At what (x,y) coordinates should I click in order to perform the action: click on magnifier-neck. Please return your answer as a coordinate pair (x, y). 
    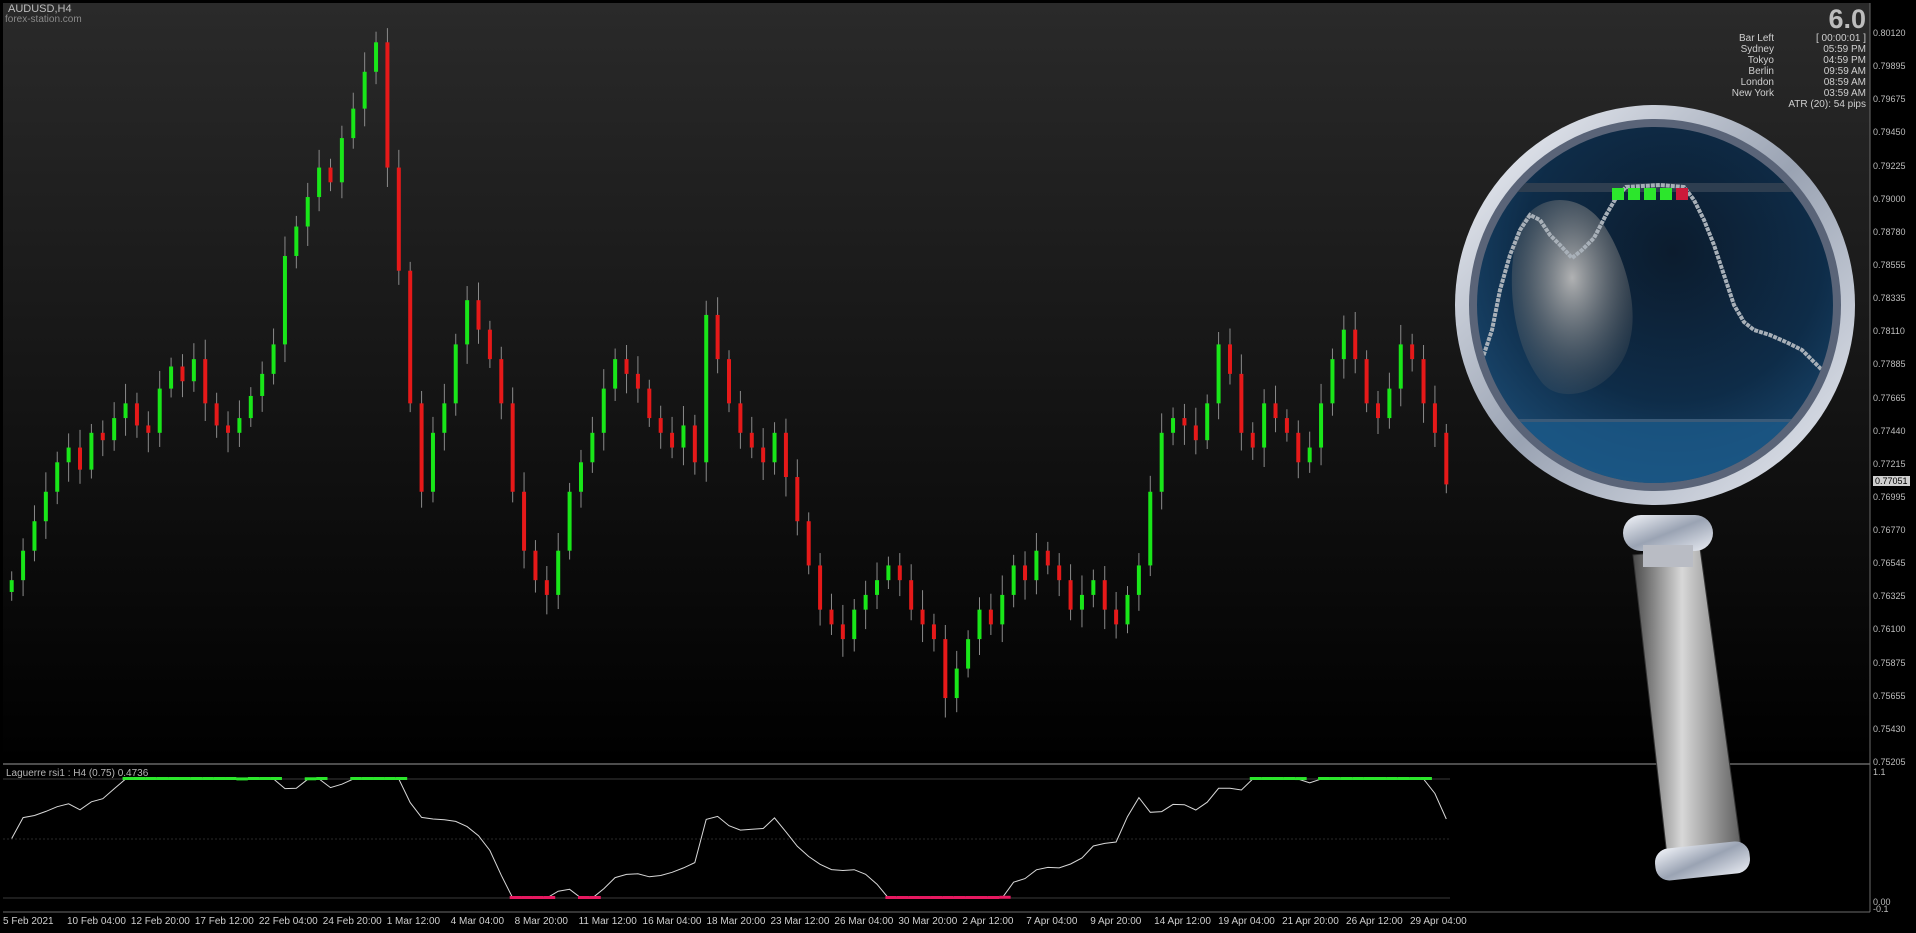
    Looking at the image, I should click on (1668, 556).